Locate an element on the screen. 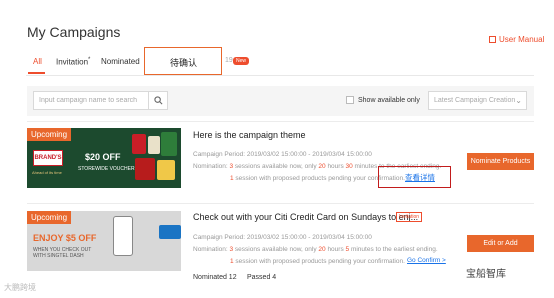  banner-headline: $20 OFF is located at coordinates (103, 157).